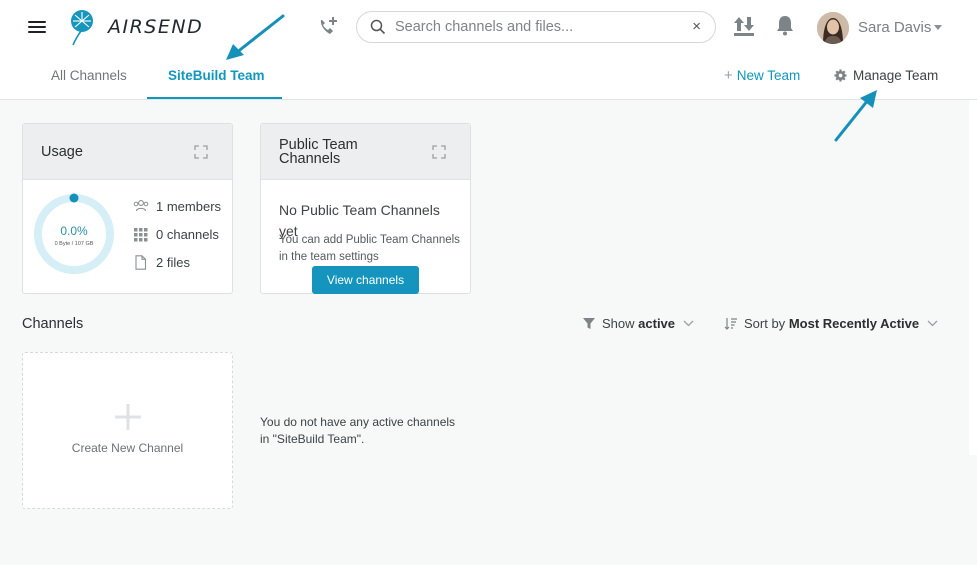  I want to click on bell-icon, so click(785, 25).